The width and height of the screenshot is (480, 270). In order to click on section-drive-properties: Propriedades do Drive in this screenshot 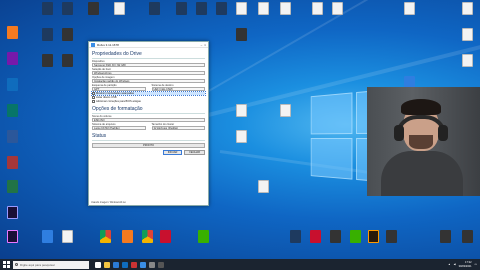, I will do `click(148, 55)`.